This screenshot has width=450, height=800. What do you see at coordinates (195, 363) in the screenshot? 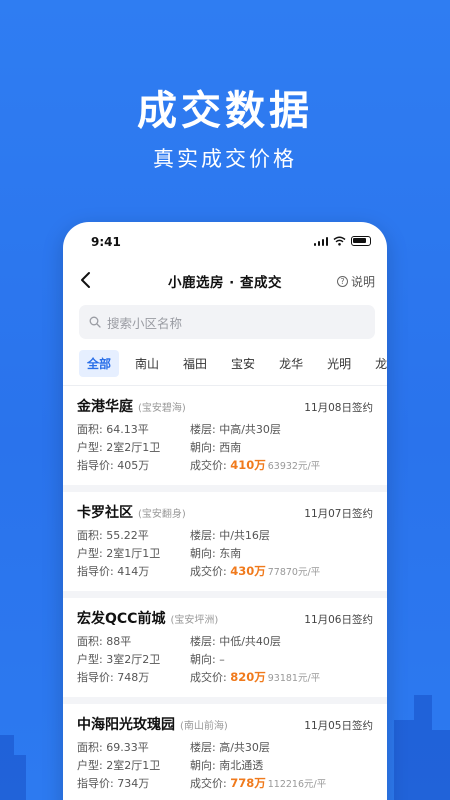
I see `tab-futian: 福田` at bounding box center [195, 363].